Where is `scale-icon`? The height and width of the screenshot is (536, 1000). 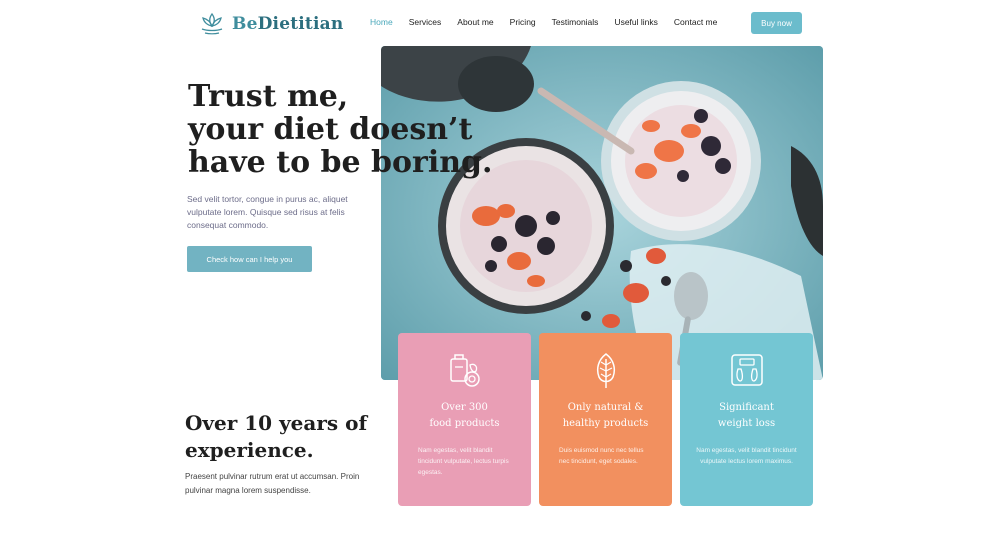 scale-icon is located at coordinates (746, 370).